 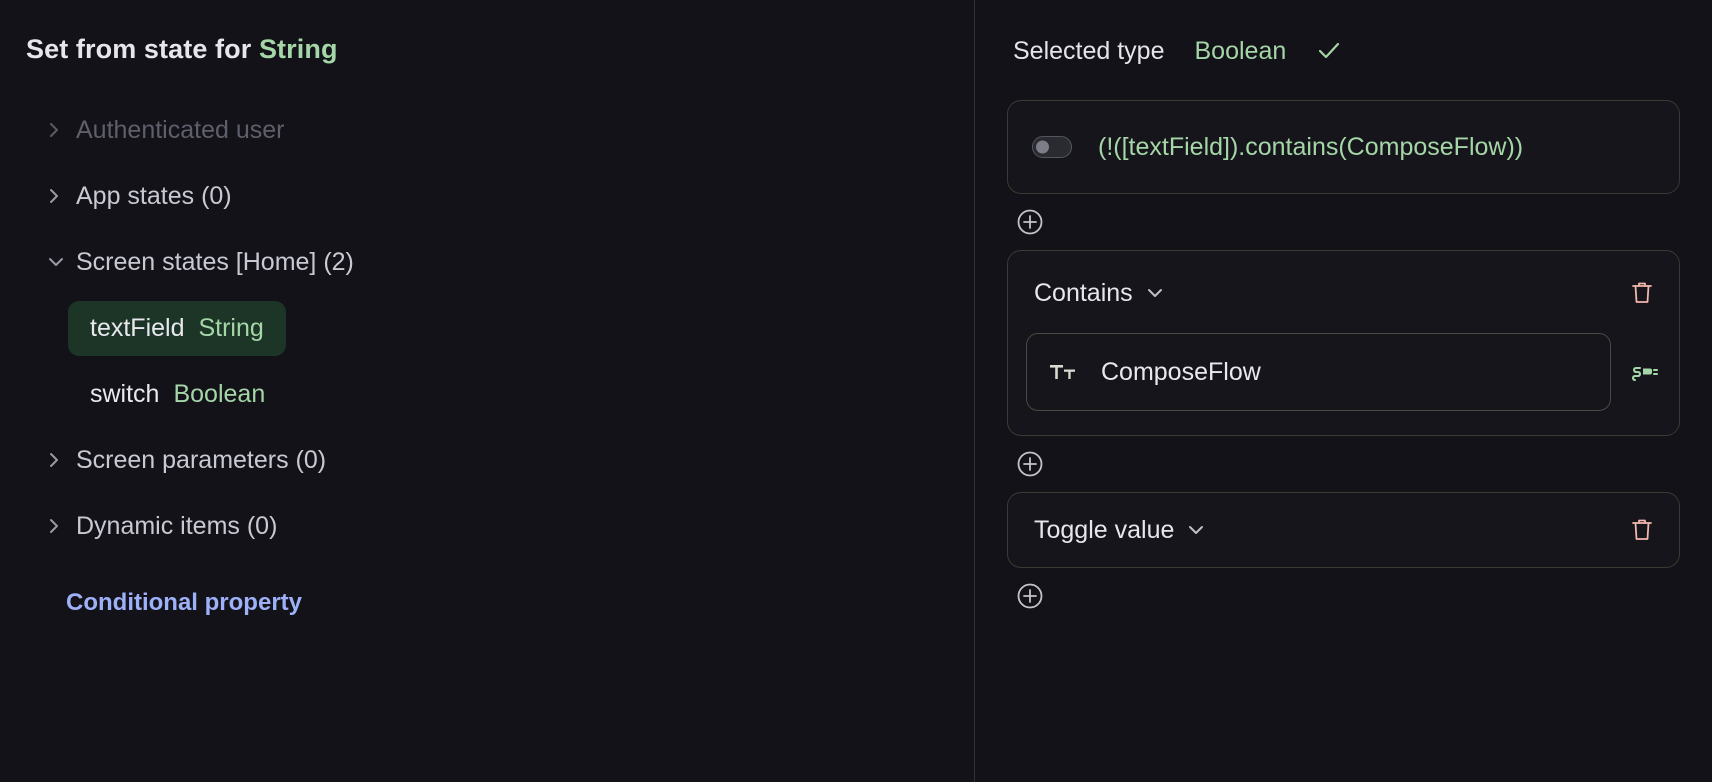 What do you see at coordinates (510, 196) in the screenshot?
I see `tree-item-app-states: App states (0)` at bounding box center [510, 196].